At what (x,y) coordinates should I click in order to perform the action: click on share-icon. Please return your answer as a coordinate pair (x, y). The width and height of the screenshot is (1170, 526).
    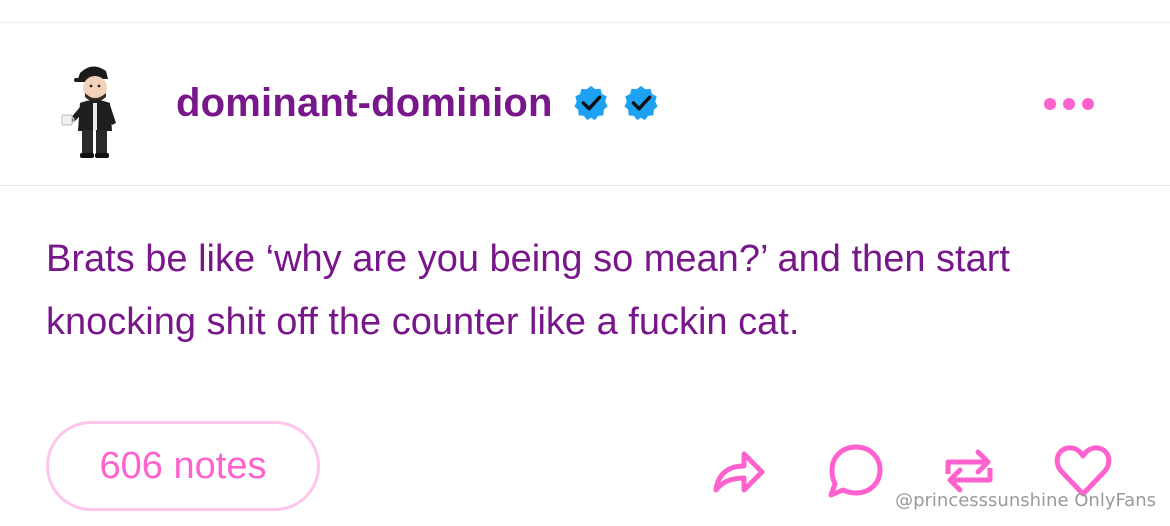
    Looking at the image, I should click on (739, 472).